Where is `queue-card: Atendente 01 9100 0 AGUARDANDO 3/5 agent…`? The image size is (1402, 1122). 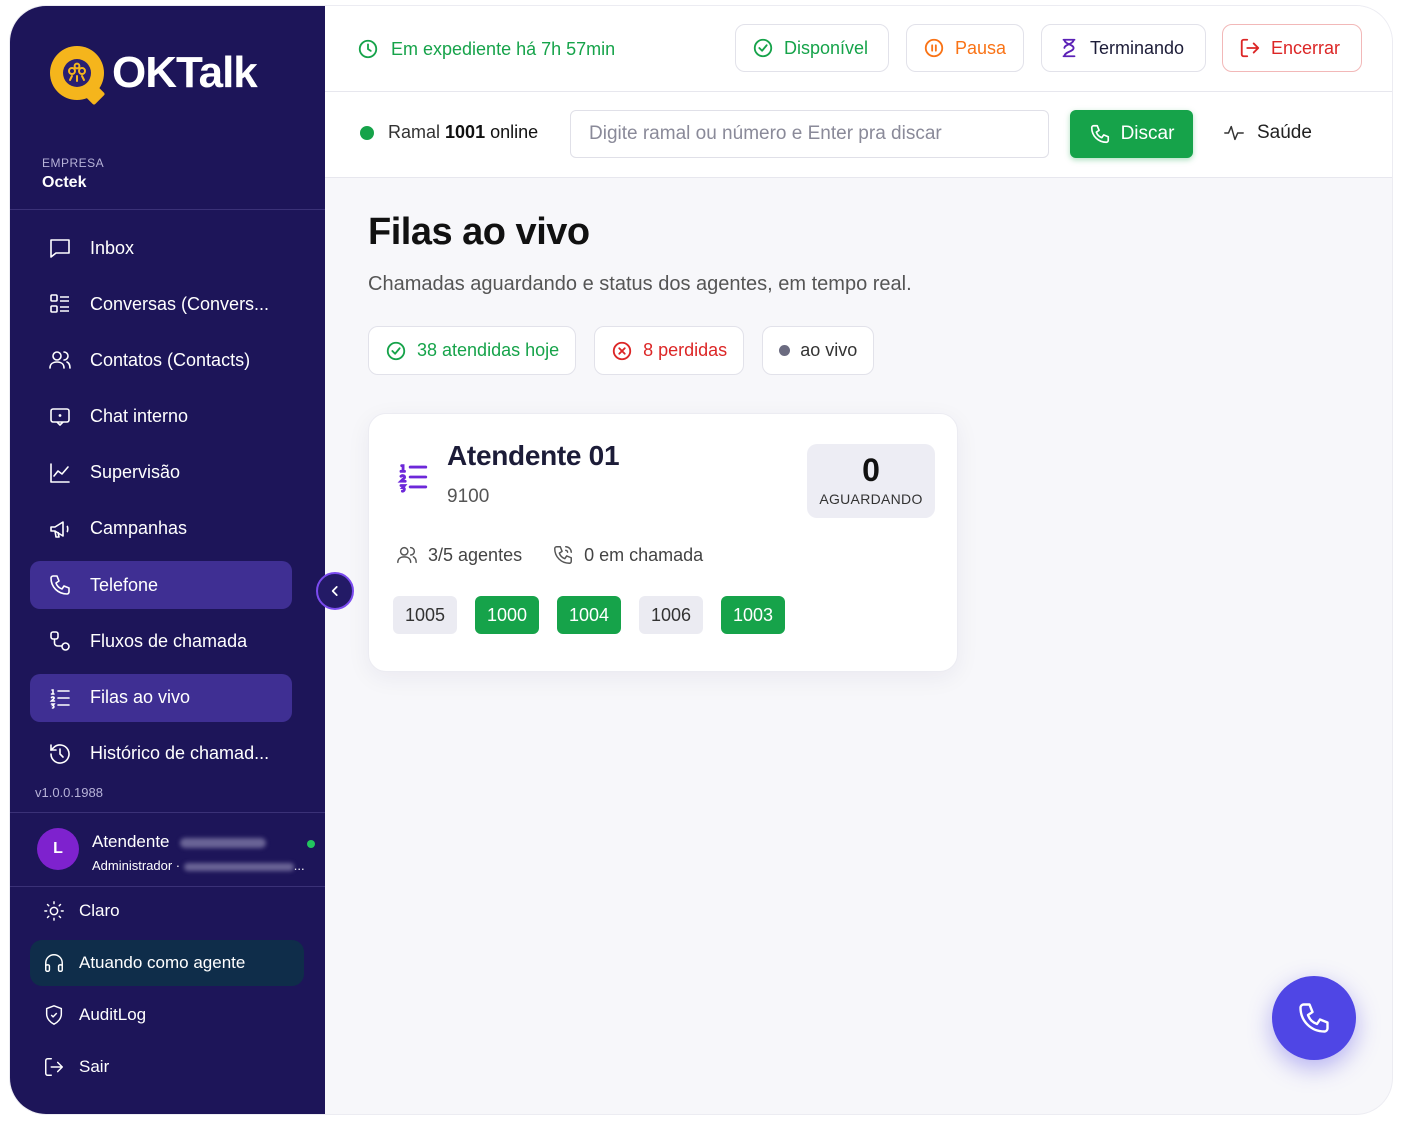 queue-card: Atendente 01 9100 0 AGUARDANDO 3/5 agent… is located at coordinates (663, 542).